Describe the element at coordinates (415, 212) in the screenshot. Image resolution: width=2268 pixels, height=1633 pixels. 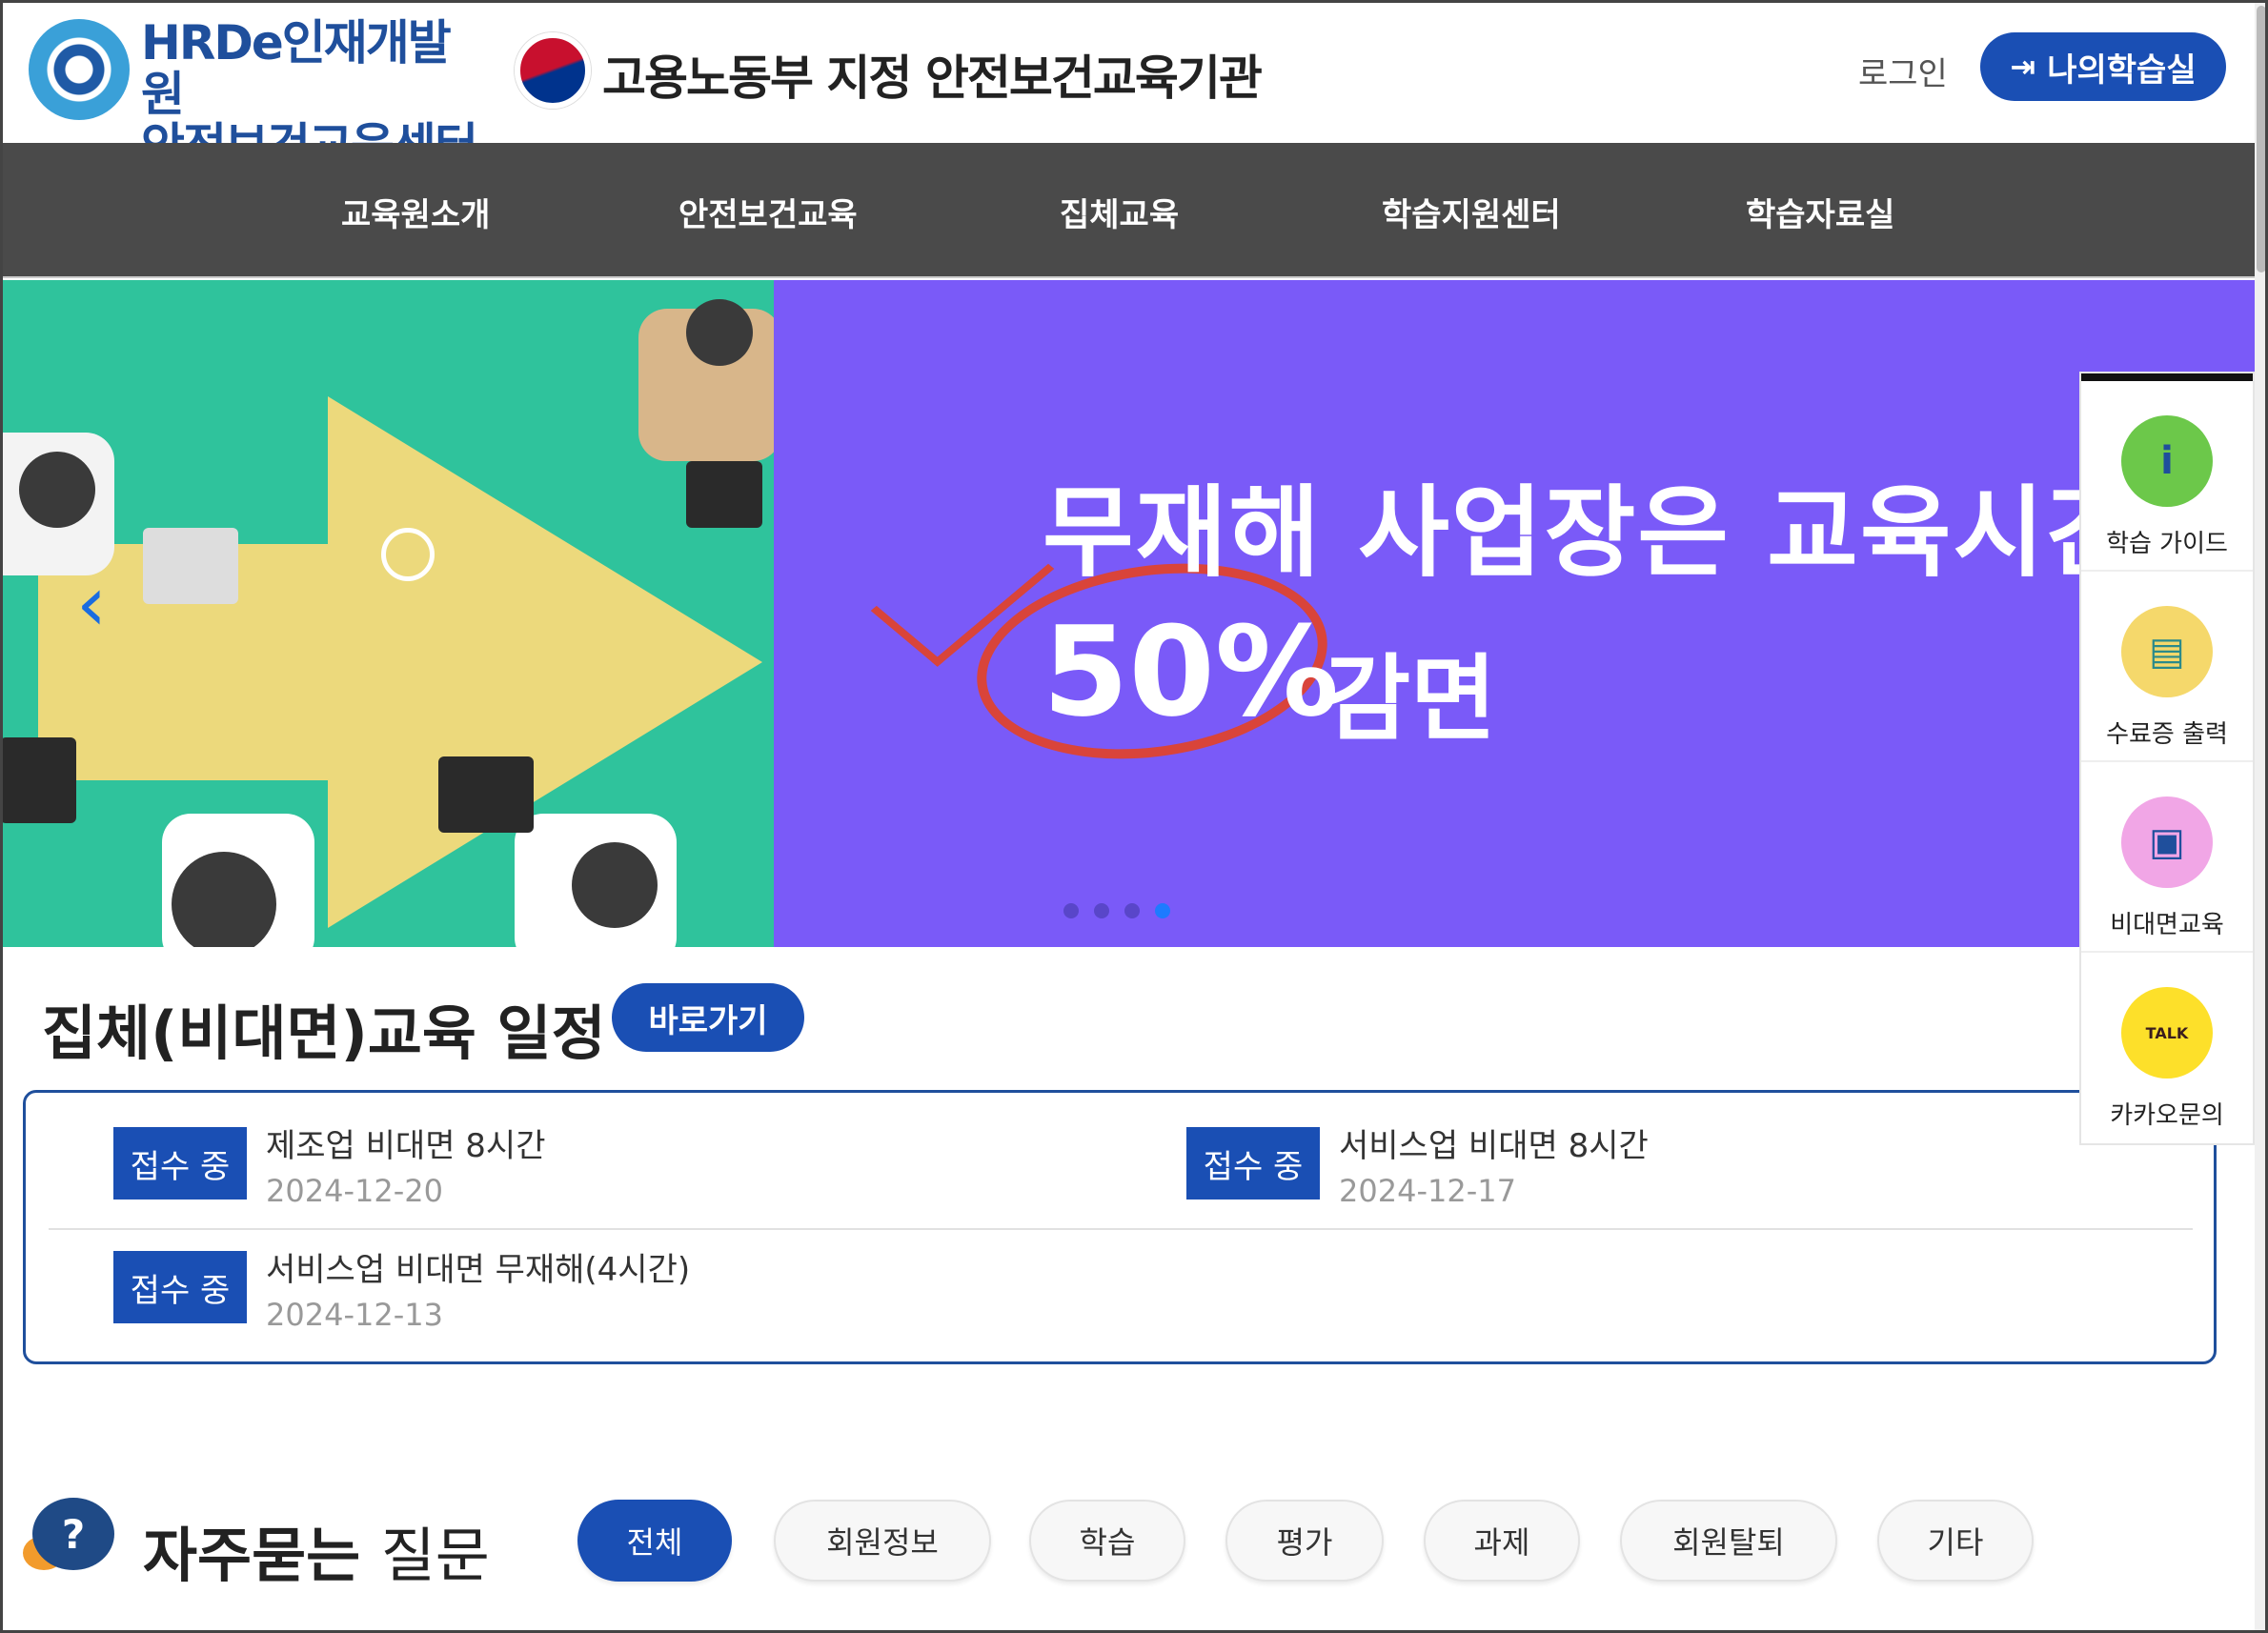
I see `nav-item-about: 교육원소개` at that location.